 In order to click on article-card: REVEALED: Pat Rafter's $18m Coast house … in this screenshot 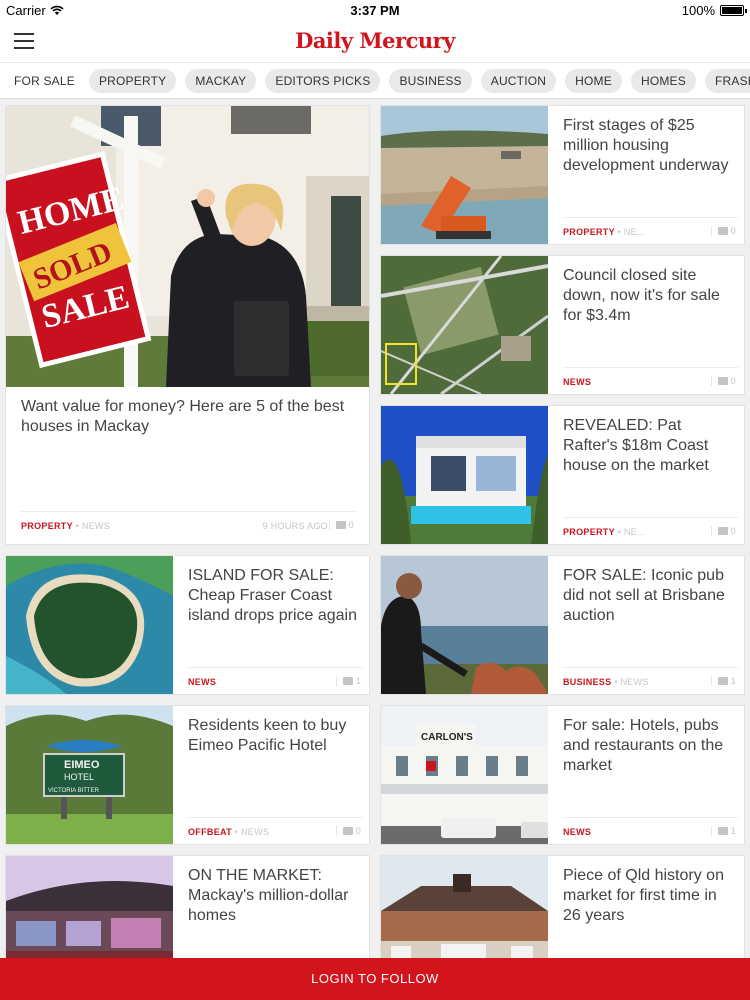, I will do `click(562, 475)`.